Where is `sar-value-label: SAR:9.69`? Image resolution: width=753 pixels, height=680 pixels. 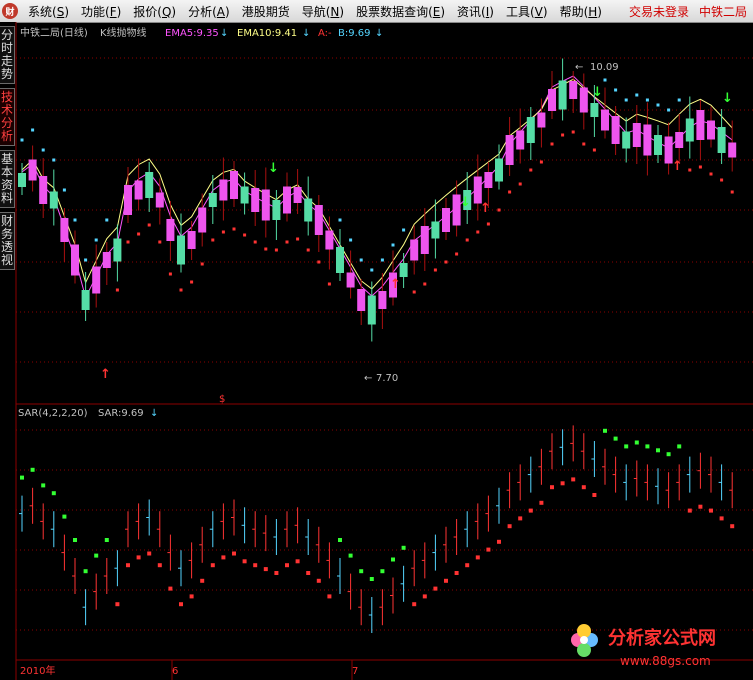
sar-value-label: SAR:9.69 is located at coordinates (121, 413).